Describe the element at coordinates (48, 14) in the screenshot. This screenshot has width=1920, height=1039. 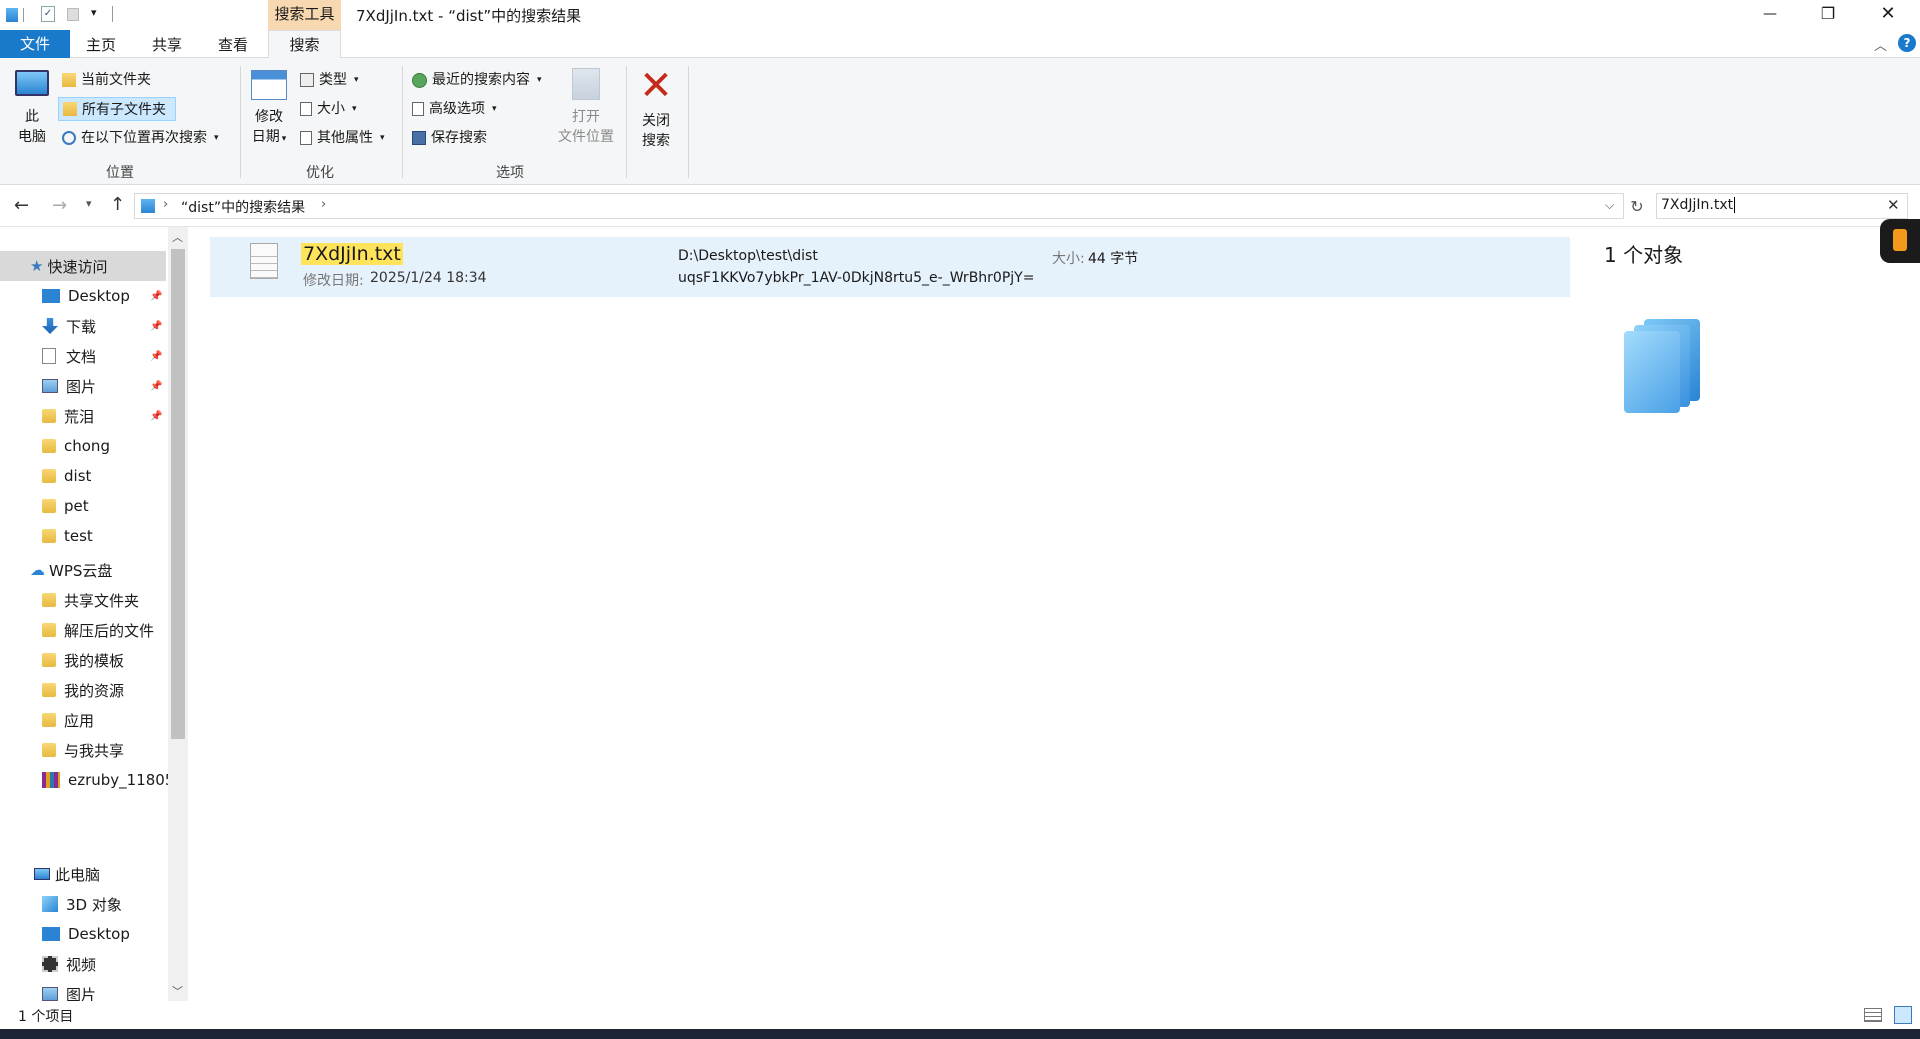
I see `properties-icon: ✓` at that location.